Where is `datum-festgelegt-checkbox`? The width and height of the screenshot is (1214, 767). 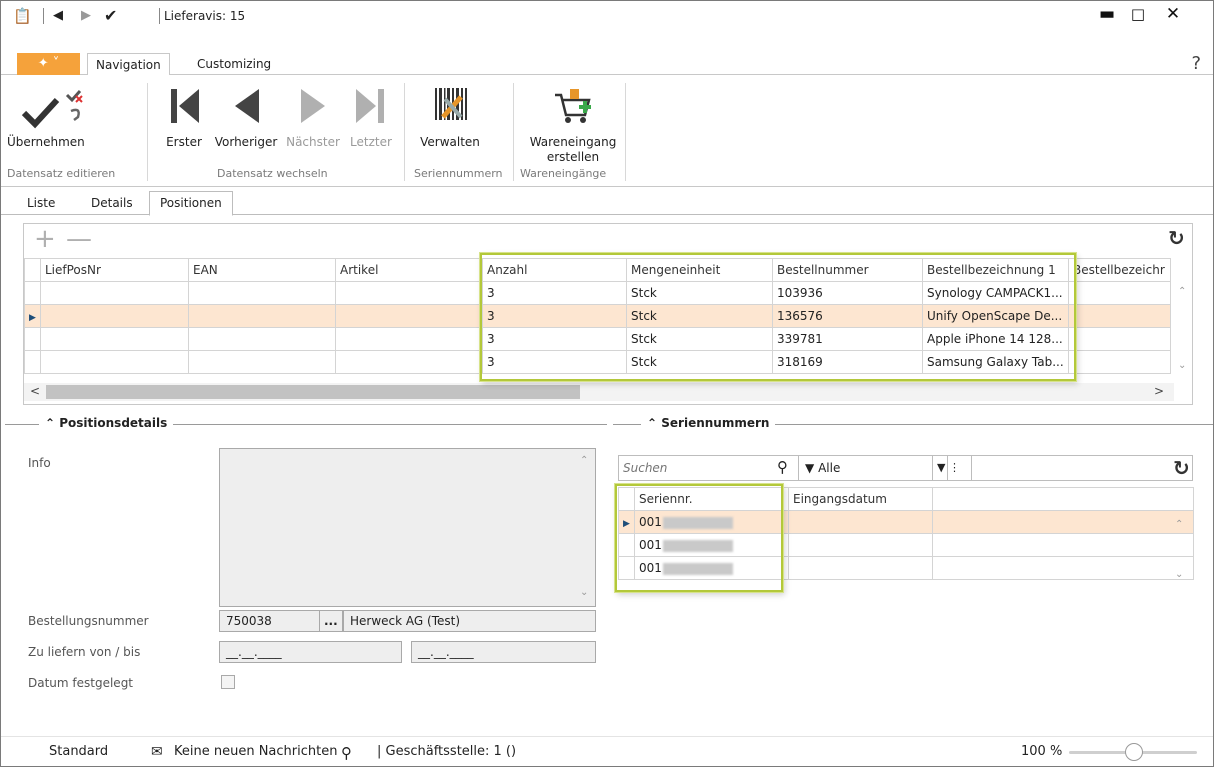
datum-festgelegt-checkbox is located at coordinates (228, 682).